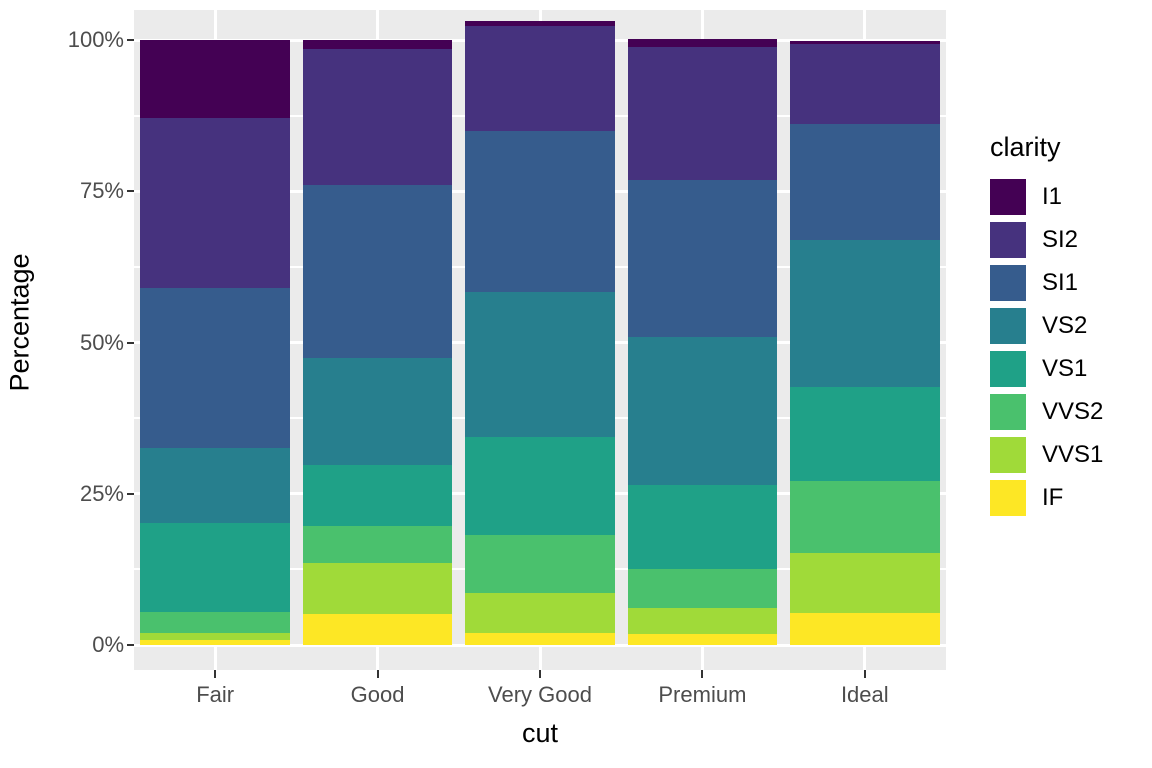 The width and height of the screenshot is (1152, 768). I want to click on x-tick-label-fair: Fair, so click(215, 694).